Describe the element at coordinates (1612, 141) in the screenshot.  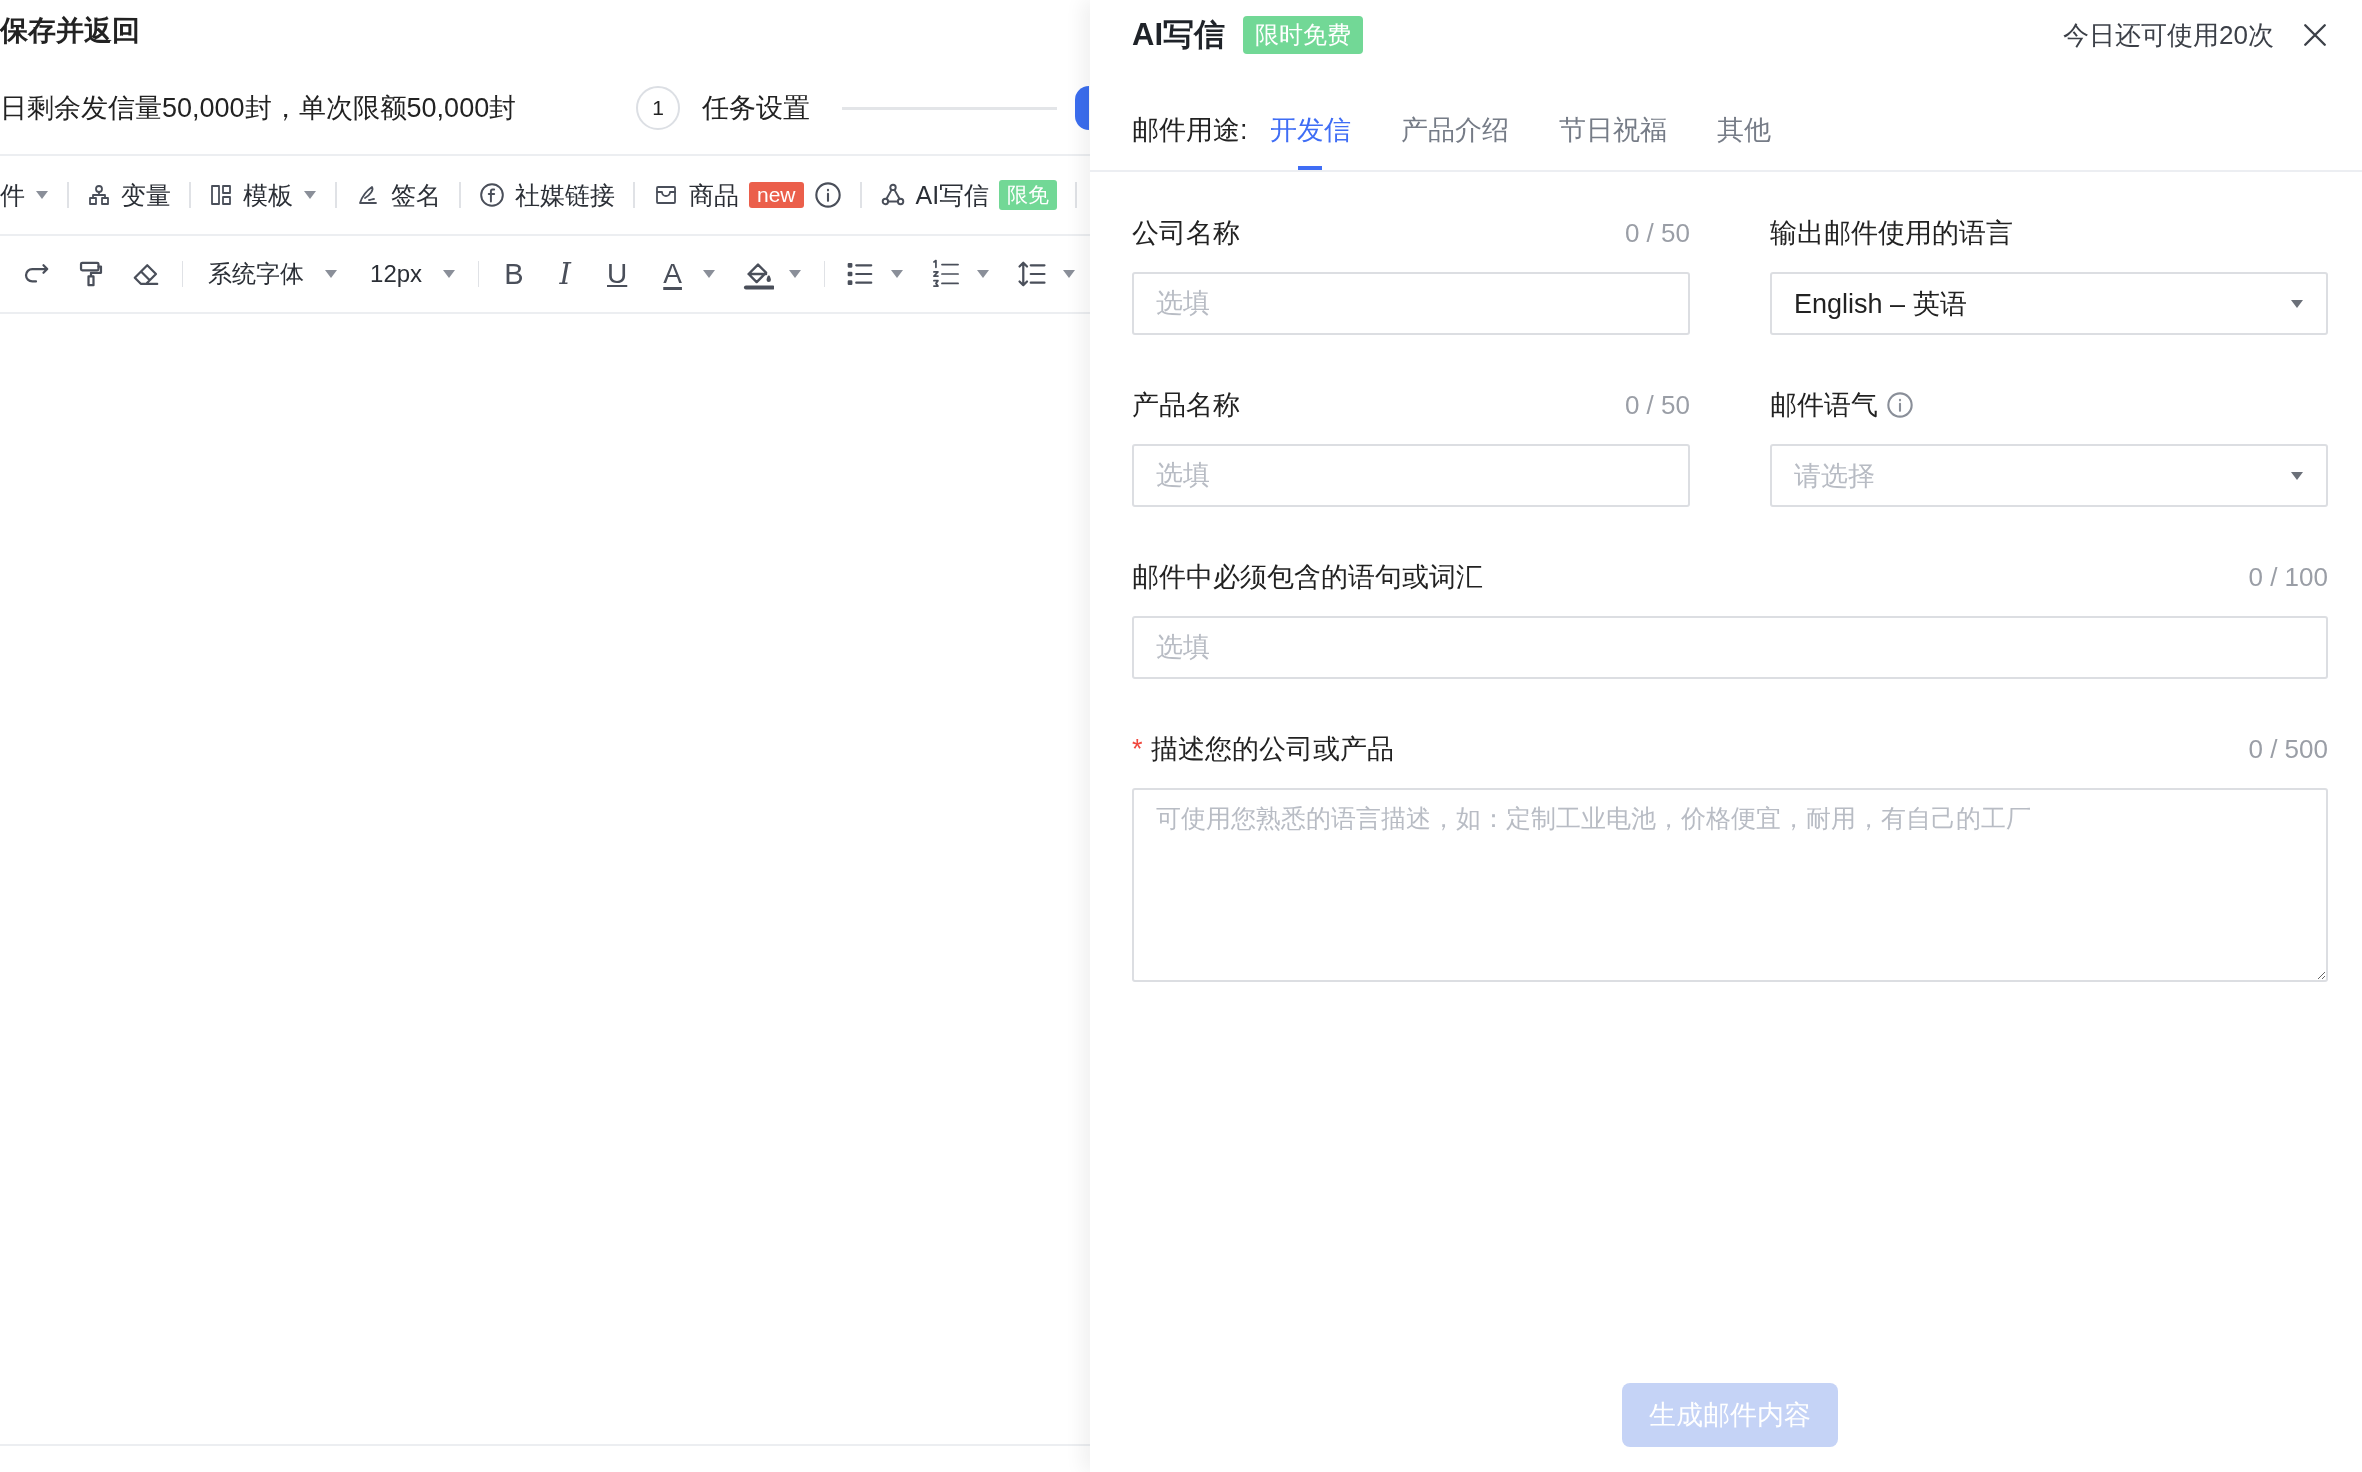
I see `tab: 节日祝福` at that location.